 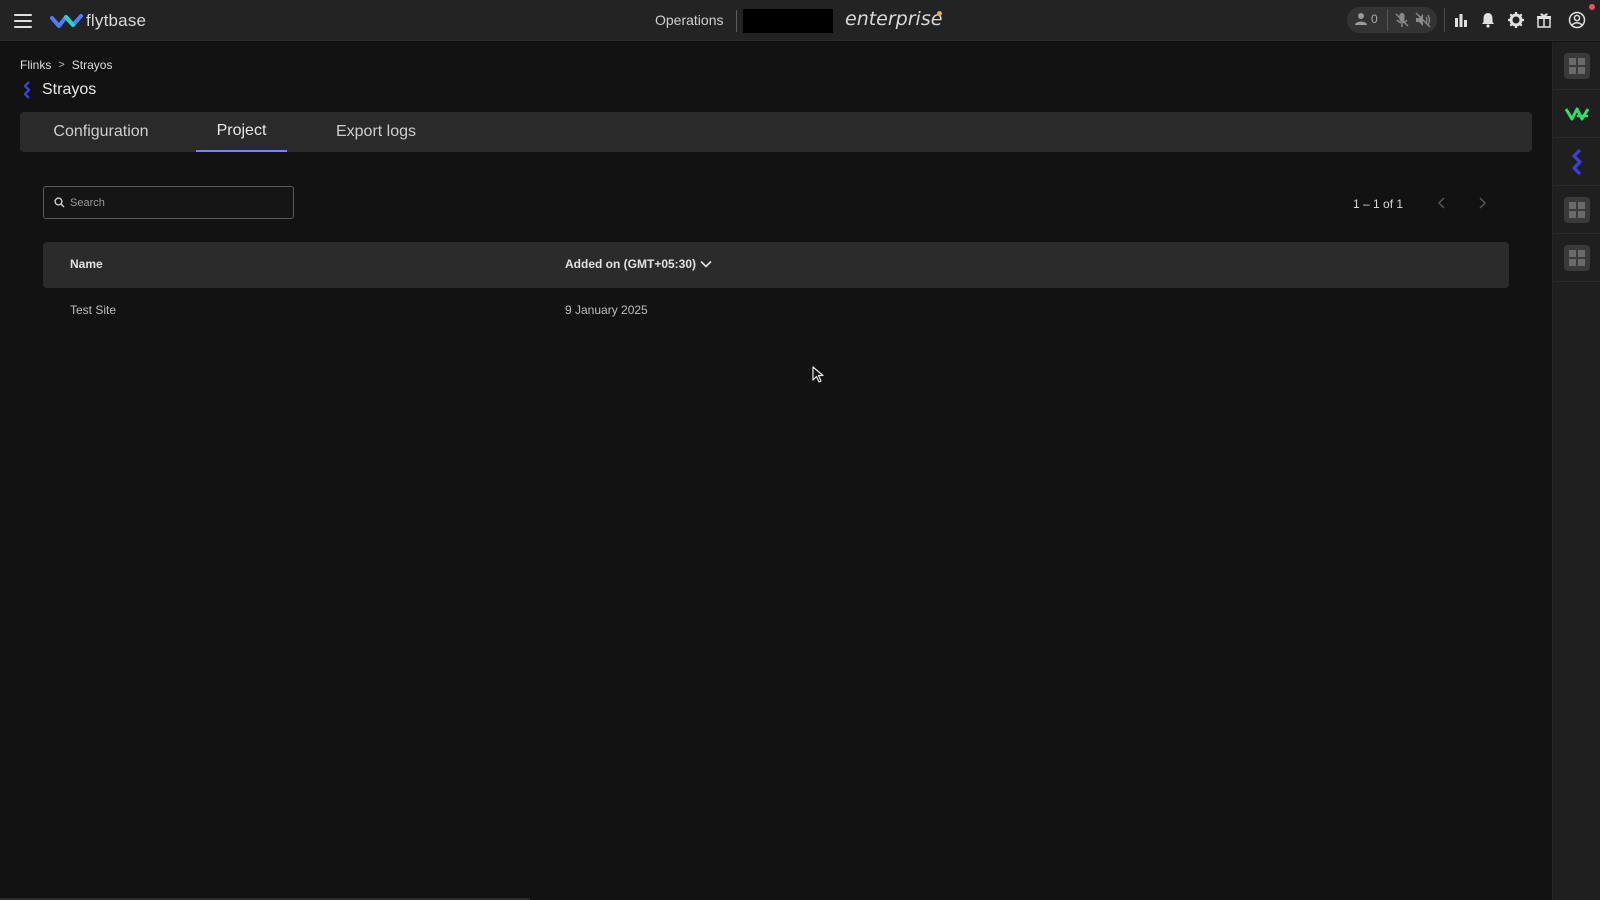 I want to click on page-header: Strayos, so click(x=59, y=90).